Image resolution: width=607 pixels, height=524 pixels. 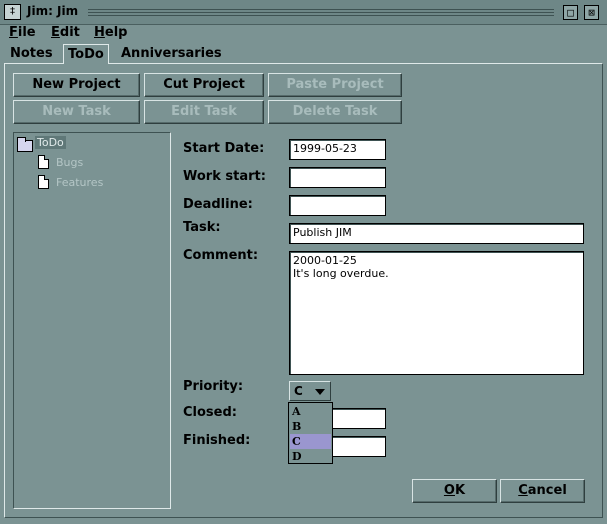 What do you see at coordinates (70, 162) in the screenshot?
I see `tree-item-label: Bugs` at bounding box center [70, 162].